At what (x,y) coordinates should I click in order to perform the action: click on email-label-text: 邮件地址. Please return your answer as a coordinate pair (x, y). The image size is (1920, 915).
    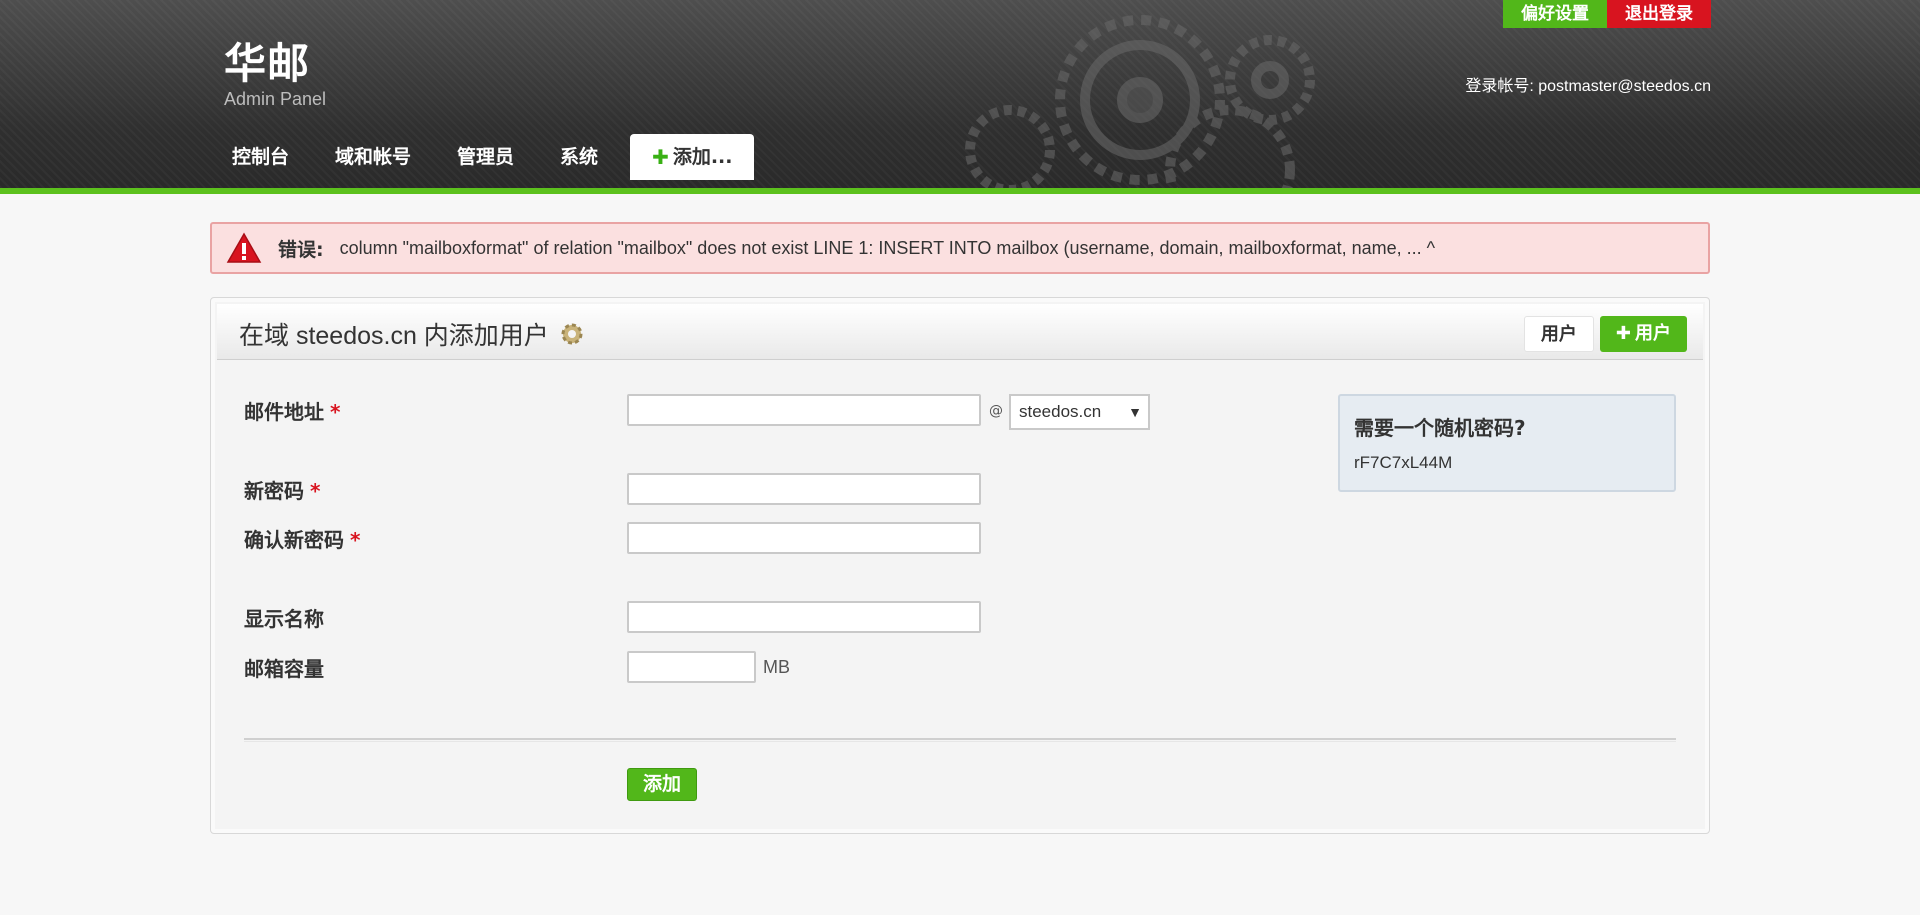
    Looking at the image, I should click on (284, 412).